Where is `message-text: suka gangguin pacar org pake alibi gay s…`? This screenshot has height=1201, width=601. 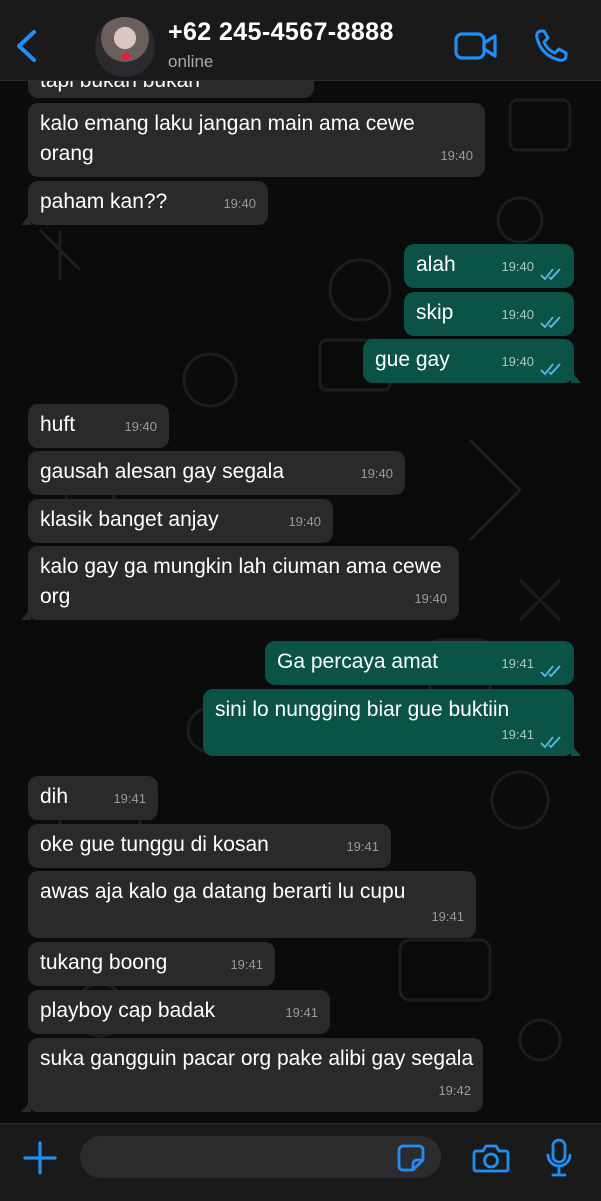 message-text: suka gangguin pacar org pake alibi gay s… is located at coordinates (257, 1058).